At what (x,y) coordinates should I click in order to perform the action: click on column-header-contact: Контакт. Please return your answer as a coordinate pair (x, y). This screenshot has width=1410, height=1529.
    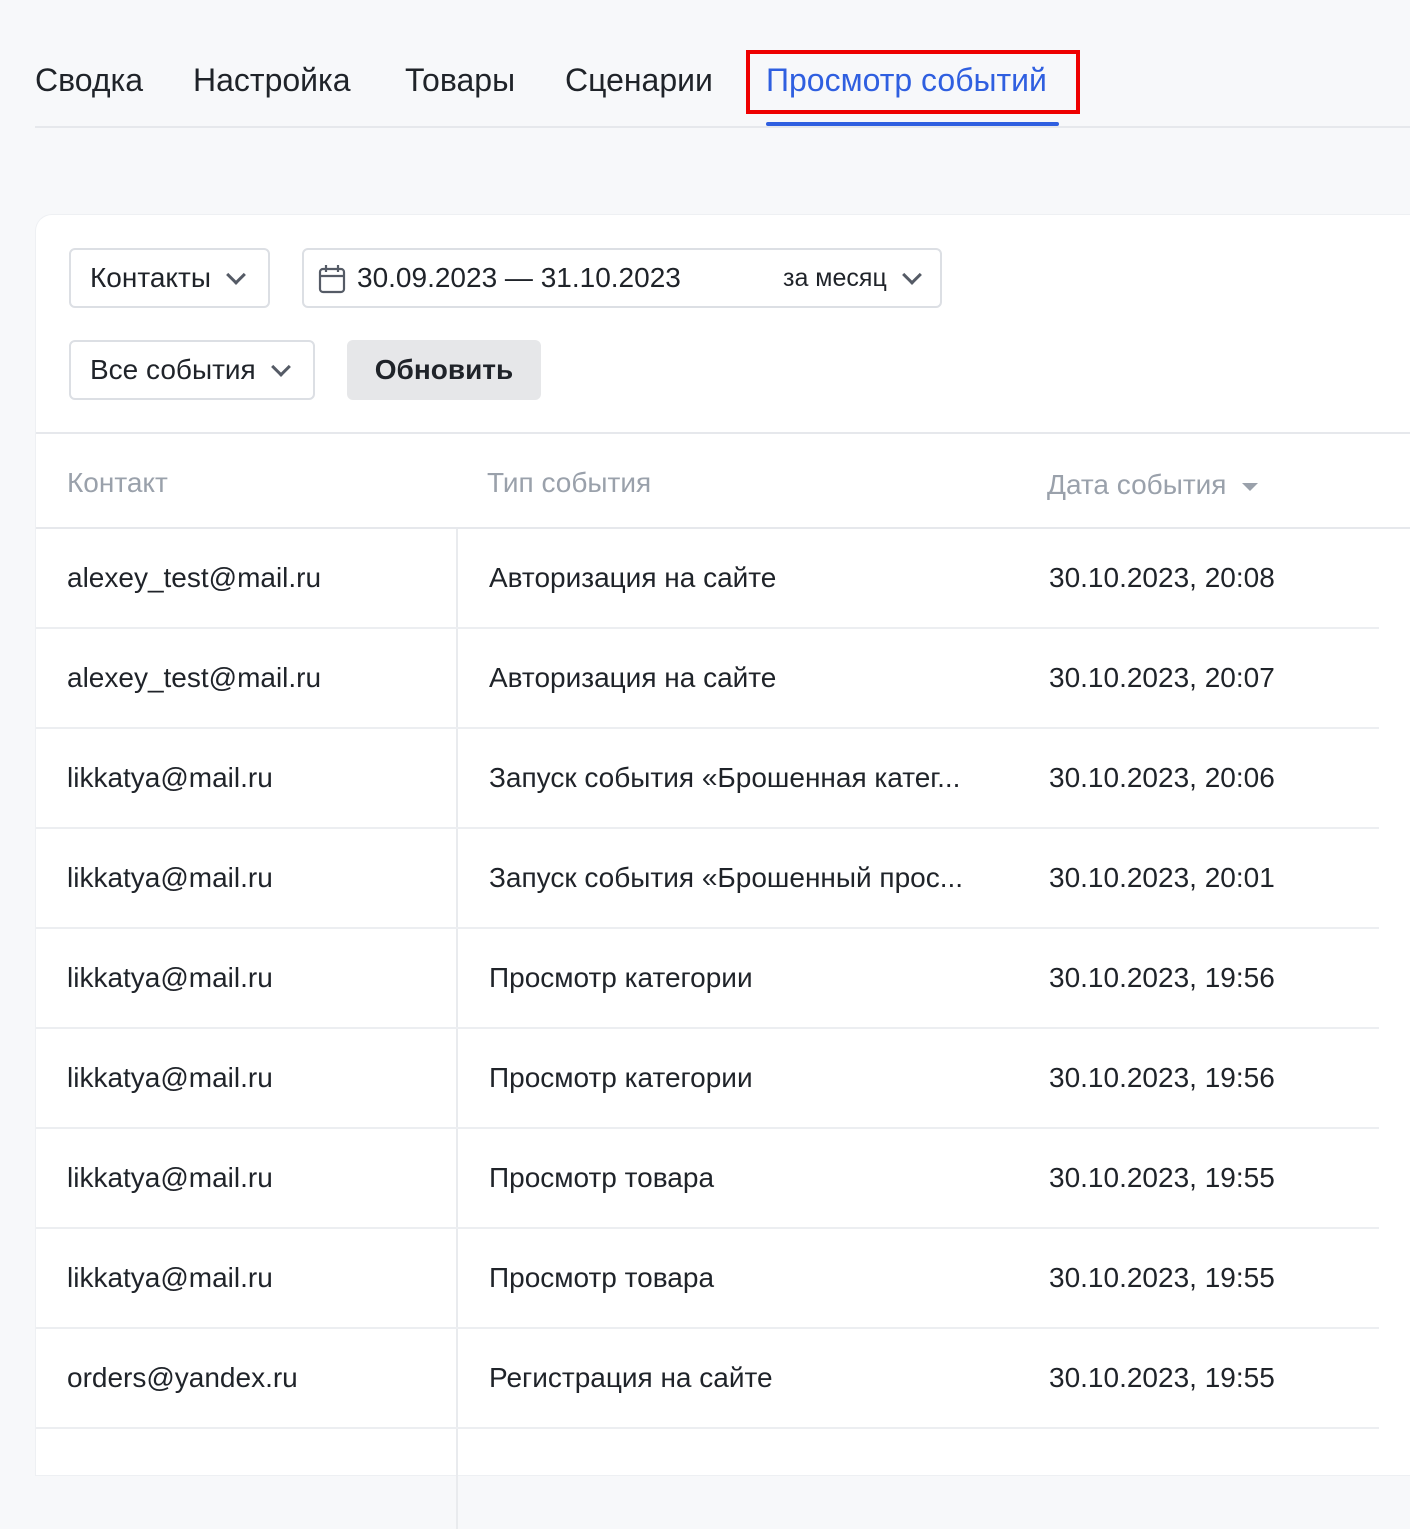
    Looking at the image, I should click on (117, 483).